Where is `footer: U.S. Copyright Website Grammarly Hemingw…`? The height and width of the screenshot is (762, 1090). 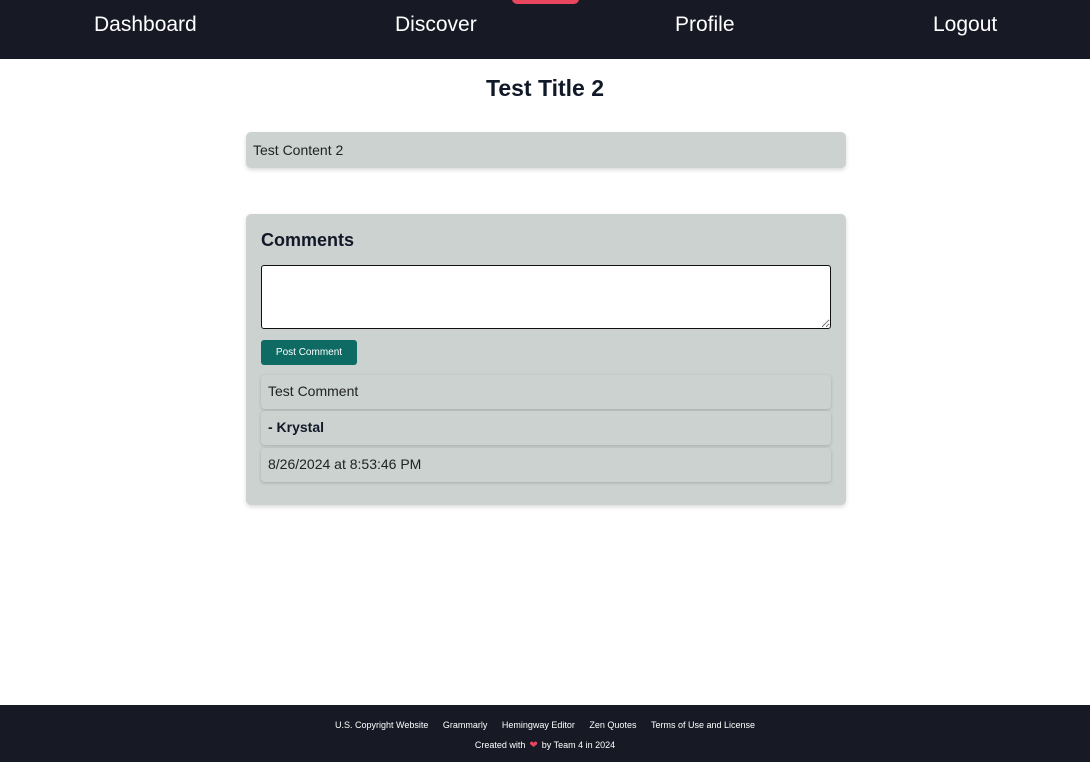 footer: U.S. Copyright Website Grammarly Hemingw… is located at coordinates (545, 733).